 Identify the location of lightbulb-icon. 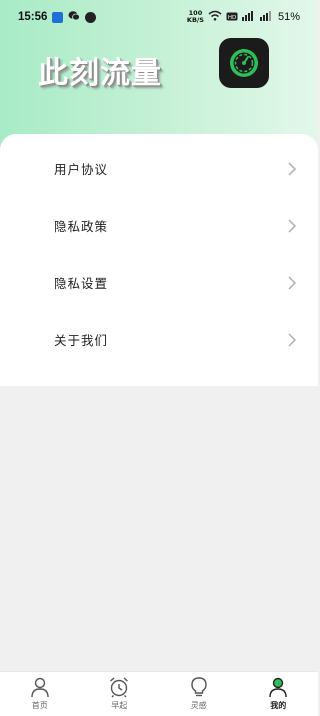
(199, 687).